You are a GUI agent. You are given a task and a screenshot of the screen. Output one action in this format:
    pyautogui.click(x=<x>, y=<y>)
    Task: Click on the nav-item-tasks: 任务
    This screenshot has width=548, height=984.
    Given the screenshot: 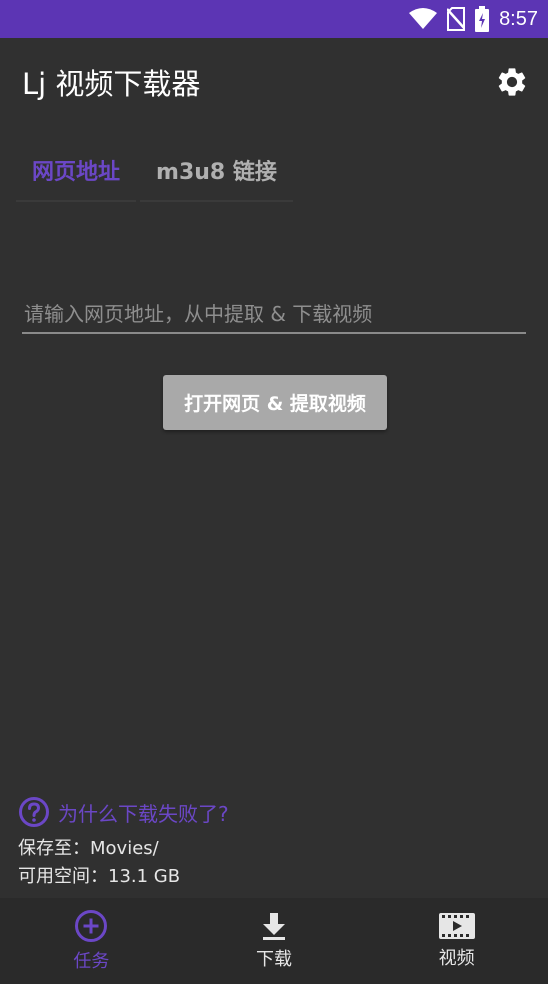 What is the action you would take?
    pyautogui.click(x=91, y=941)
    